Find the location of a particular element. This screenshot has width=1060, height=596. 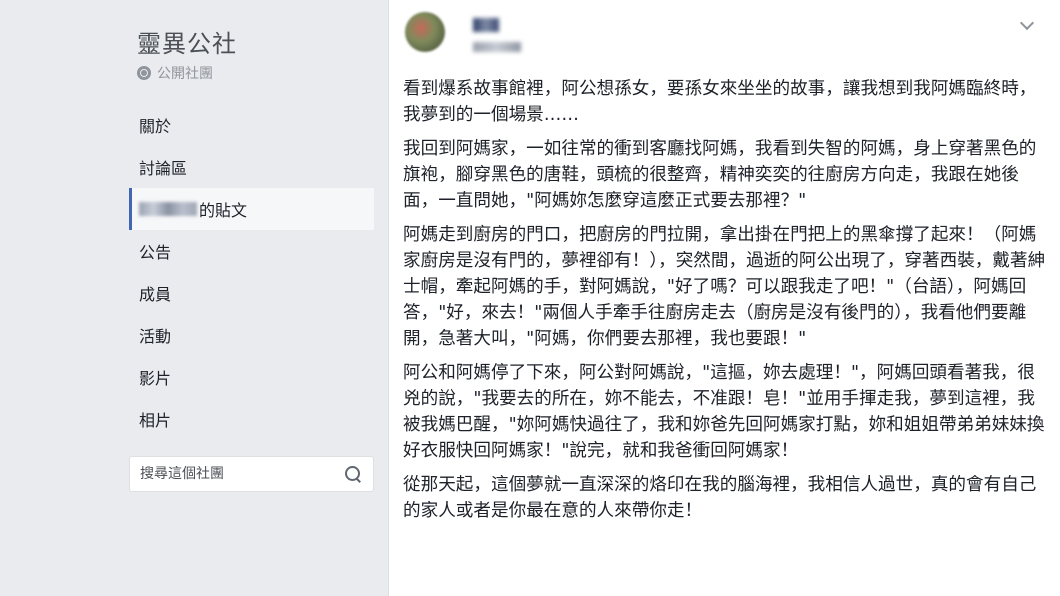

group-nav: 關於 討論區 的貼文 公告 成員 活動 影片 相片 is located at coordinates (251, 272).